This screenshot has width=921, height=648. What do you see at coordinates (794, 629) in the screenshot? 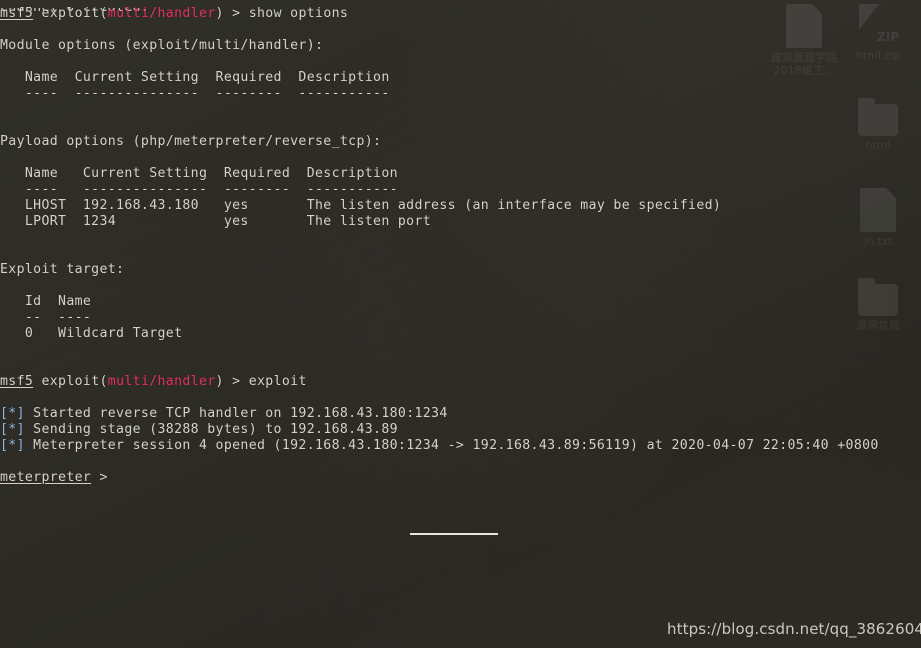
I see `csdn-watermark: https://blog.csdn.net/qq_38626043` at bounding box center [794, 629].